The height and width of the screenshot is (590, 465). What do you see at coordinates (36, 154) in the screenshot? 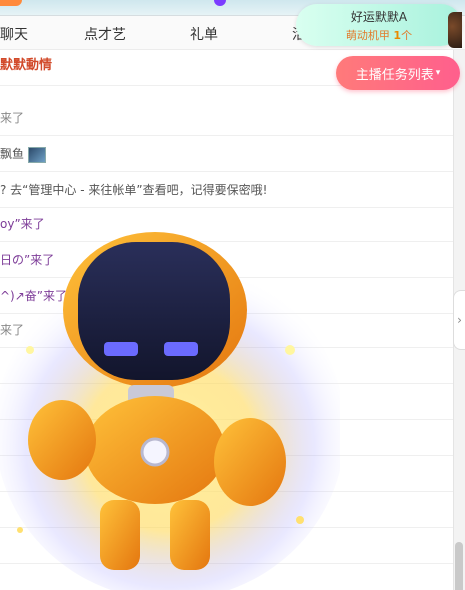
I see `fish-badge-icon` at bounding box center [36, 154].